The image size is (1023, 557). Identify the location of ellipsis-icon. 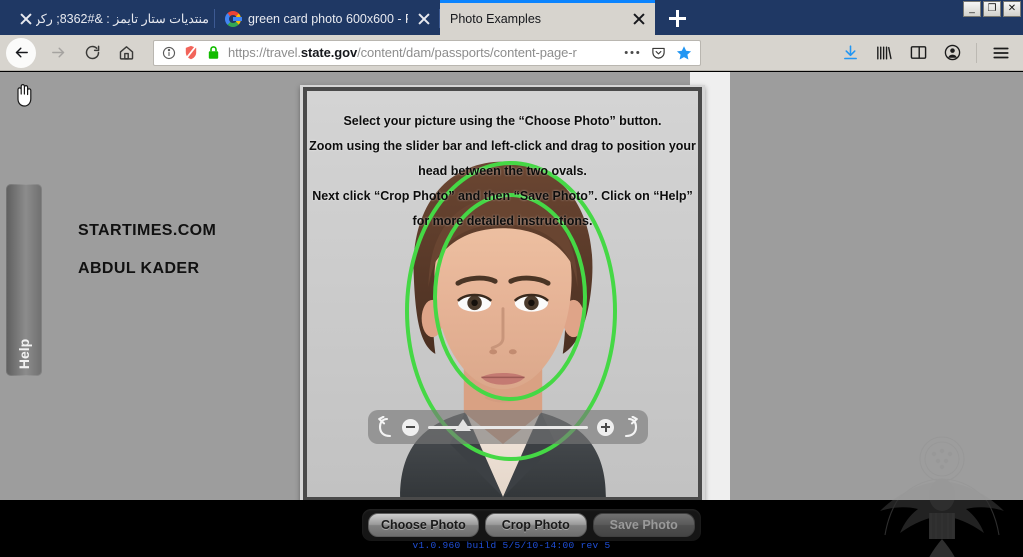
(632, 53).